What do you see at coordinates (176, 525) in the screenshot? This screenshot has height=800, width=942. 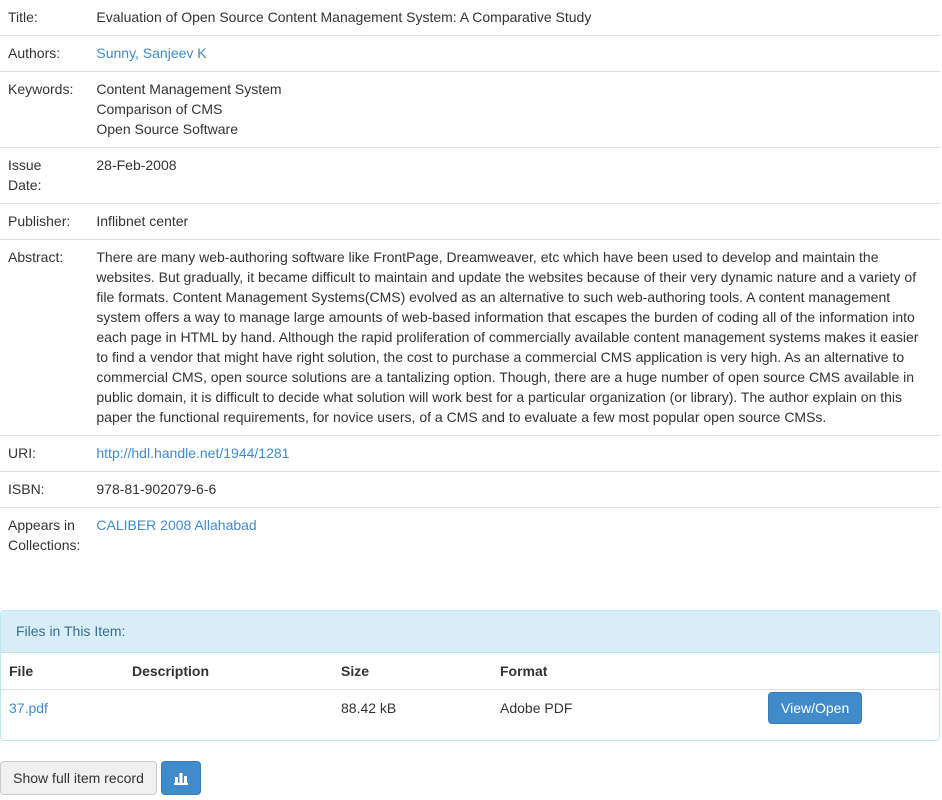 I see `collection-link: CALIBER 2008 Allahabad` at bounding box center [176, 525].